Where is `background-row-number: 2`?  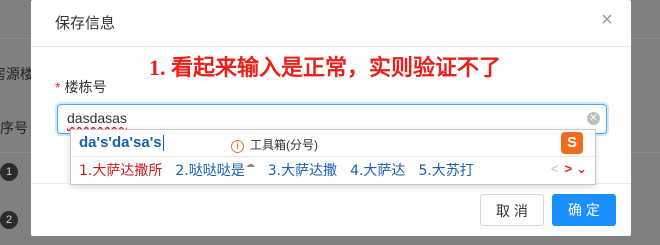 background-row-number: 2 is located at coordinates (9, 220).